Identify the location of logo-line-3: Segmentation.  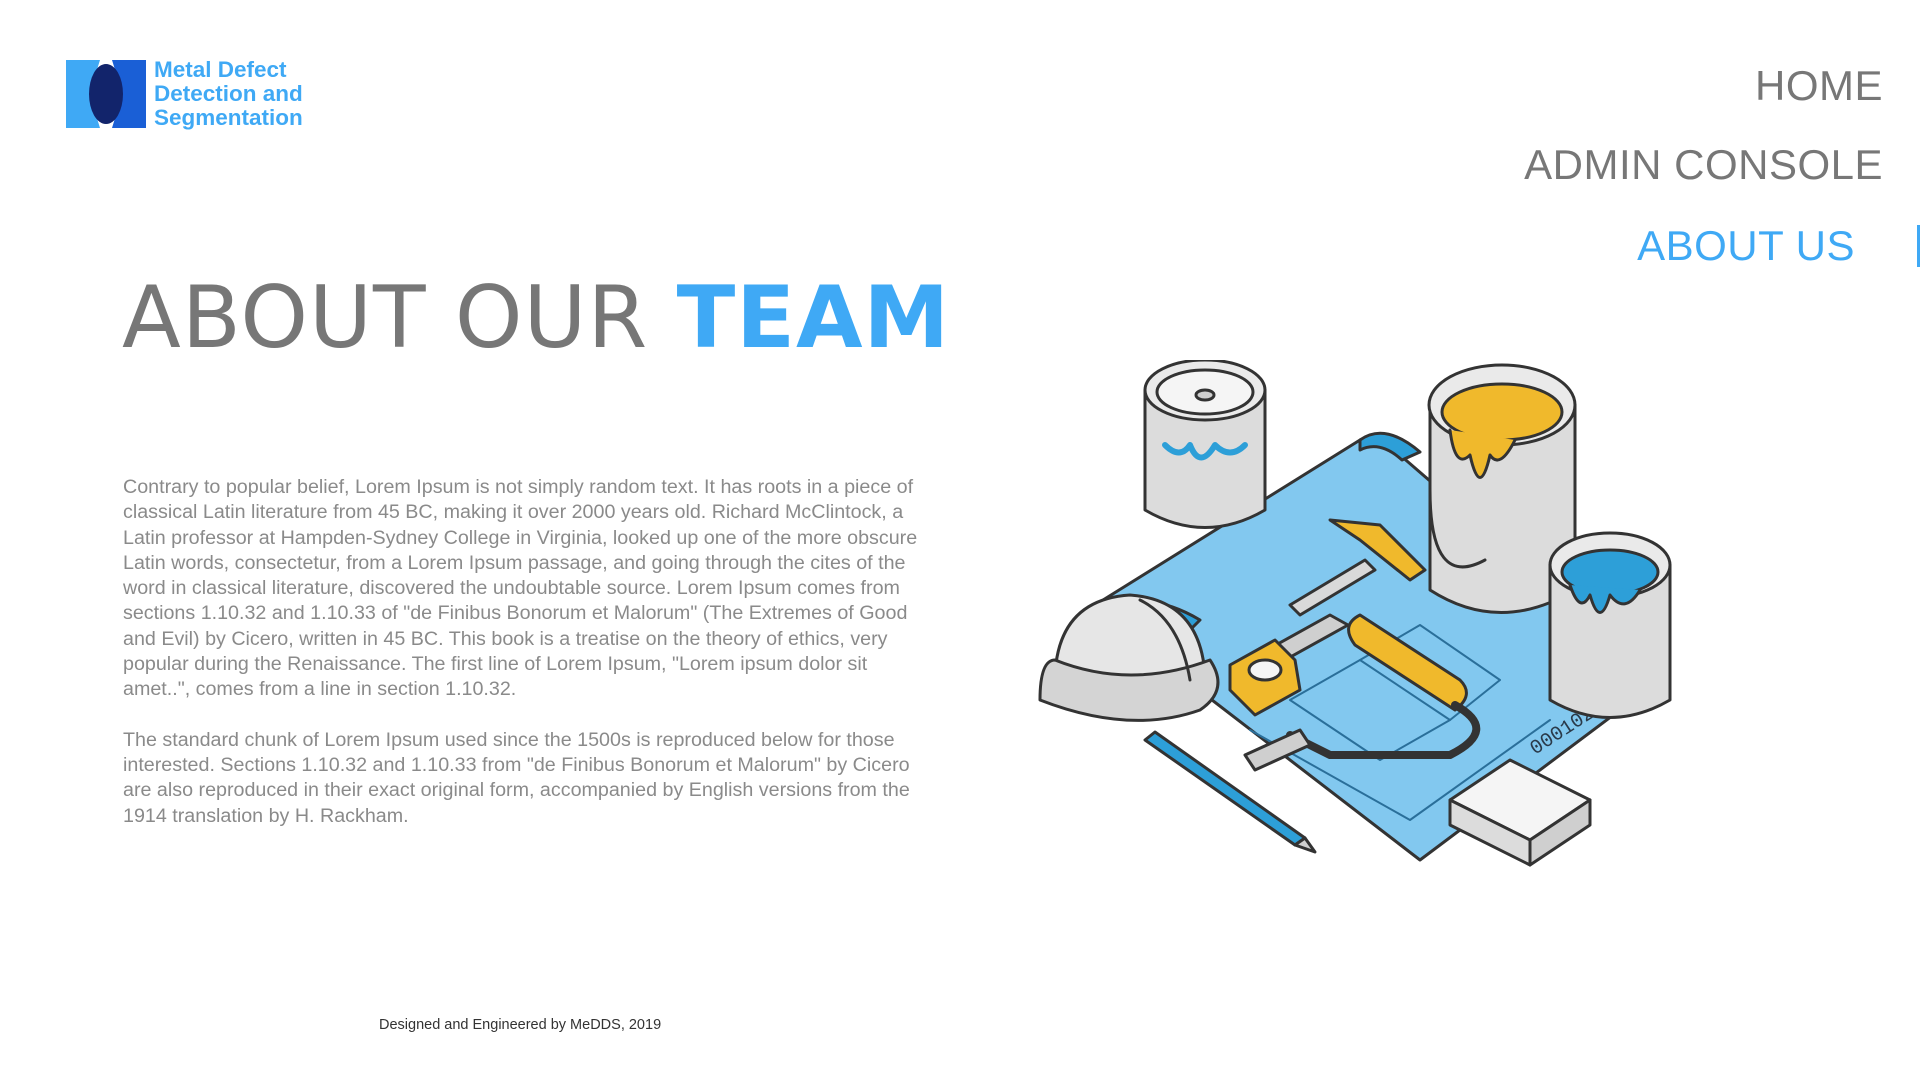
(228, 117).